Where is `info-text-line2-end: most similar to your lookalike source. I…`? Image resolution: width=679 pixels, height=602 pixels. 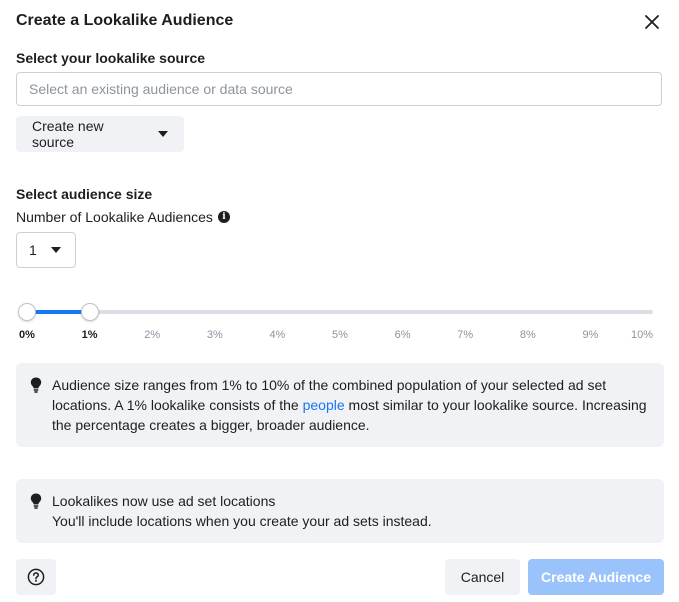 info-text-line2-end: most similar to your lookalike source. I… is located at coordinates (495, 405).